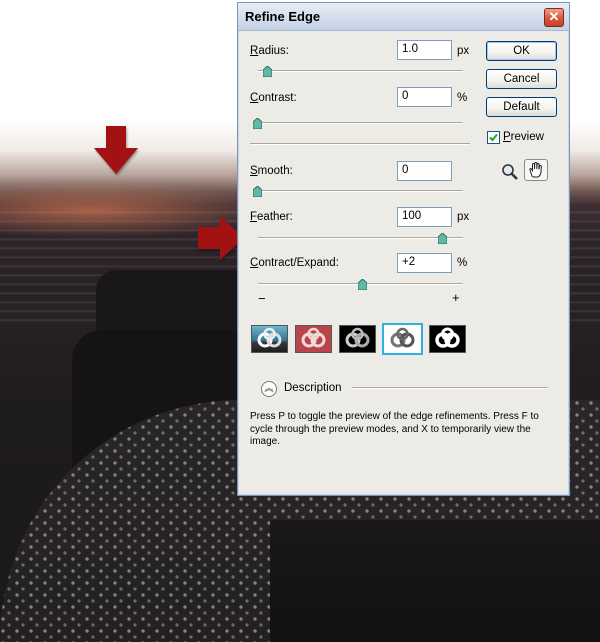  I want to click on title-bar: Refine Edge ✕, so click(403, 17).